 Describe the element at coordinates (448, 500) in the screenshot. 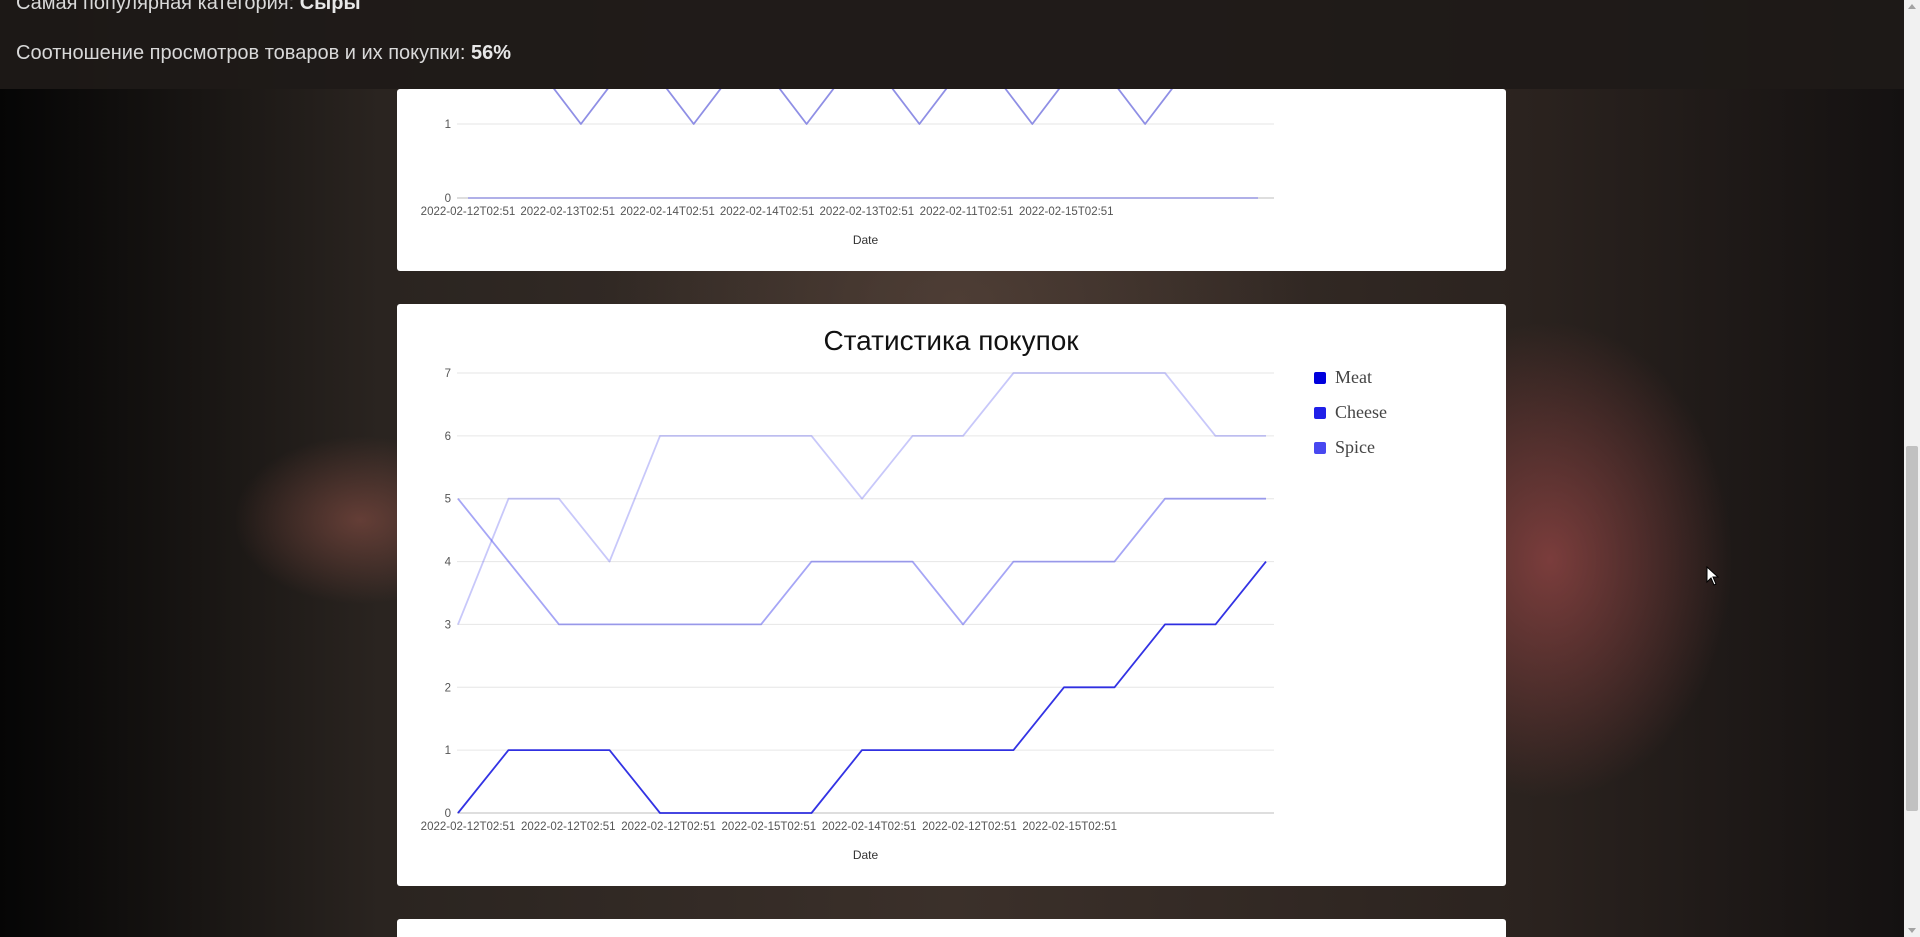

I see `y-tick-label: 5` at that location.